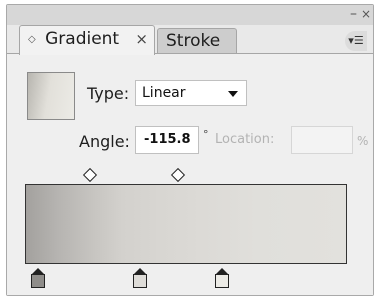  What do you see at coordinates (245, 139) in the screenshot?
I see `location-label: Location:` at bounding box center [245, 139].